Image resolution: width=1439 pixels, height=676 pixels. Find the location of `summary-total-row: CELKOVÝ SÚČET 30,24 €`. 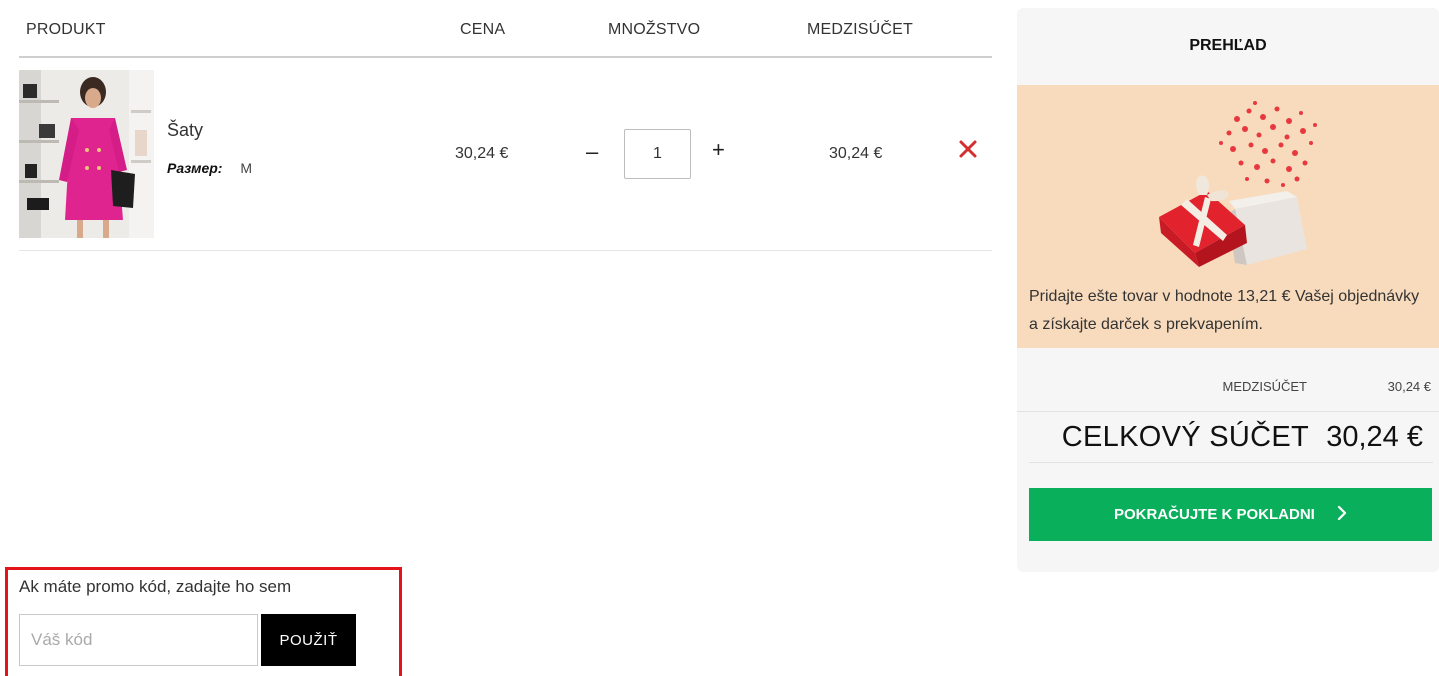

summary-total-row: CELKOVÝ SÚČET 30,24 € is located at coordinates (1231, 437).